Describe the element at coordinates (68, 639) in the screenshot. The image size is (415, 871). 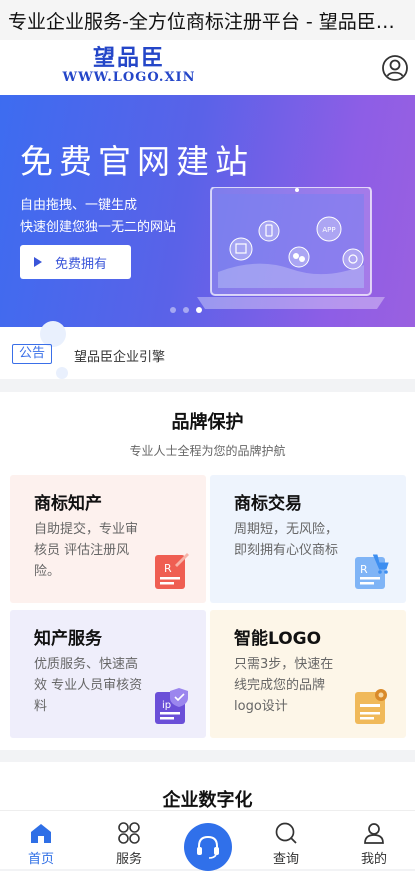
I see `card-title: 知产服务` at that location.